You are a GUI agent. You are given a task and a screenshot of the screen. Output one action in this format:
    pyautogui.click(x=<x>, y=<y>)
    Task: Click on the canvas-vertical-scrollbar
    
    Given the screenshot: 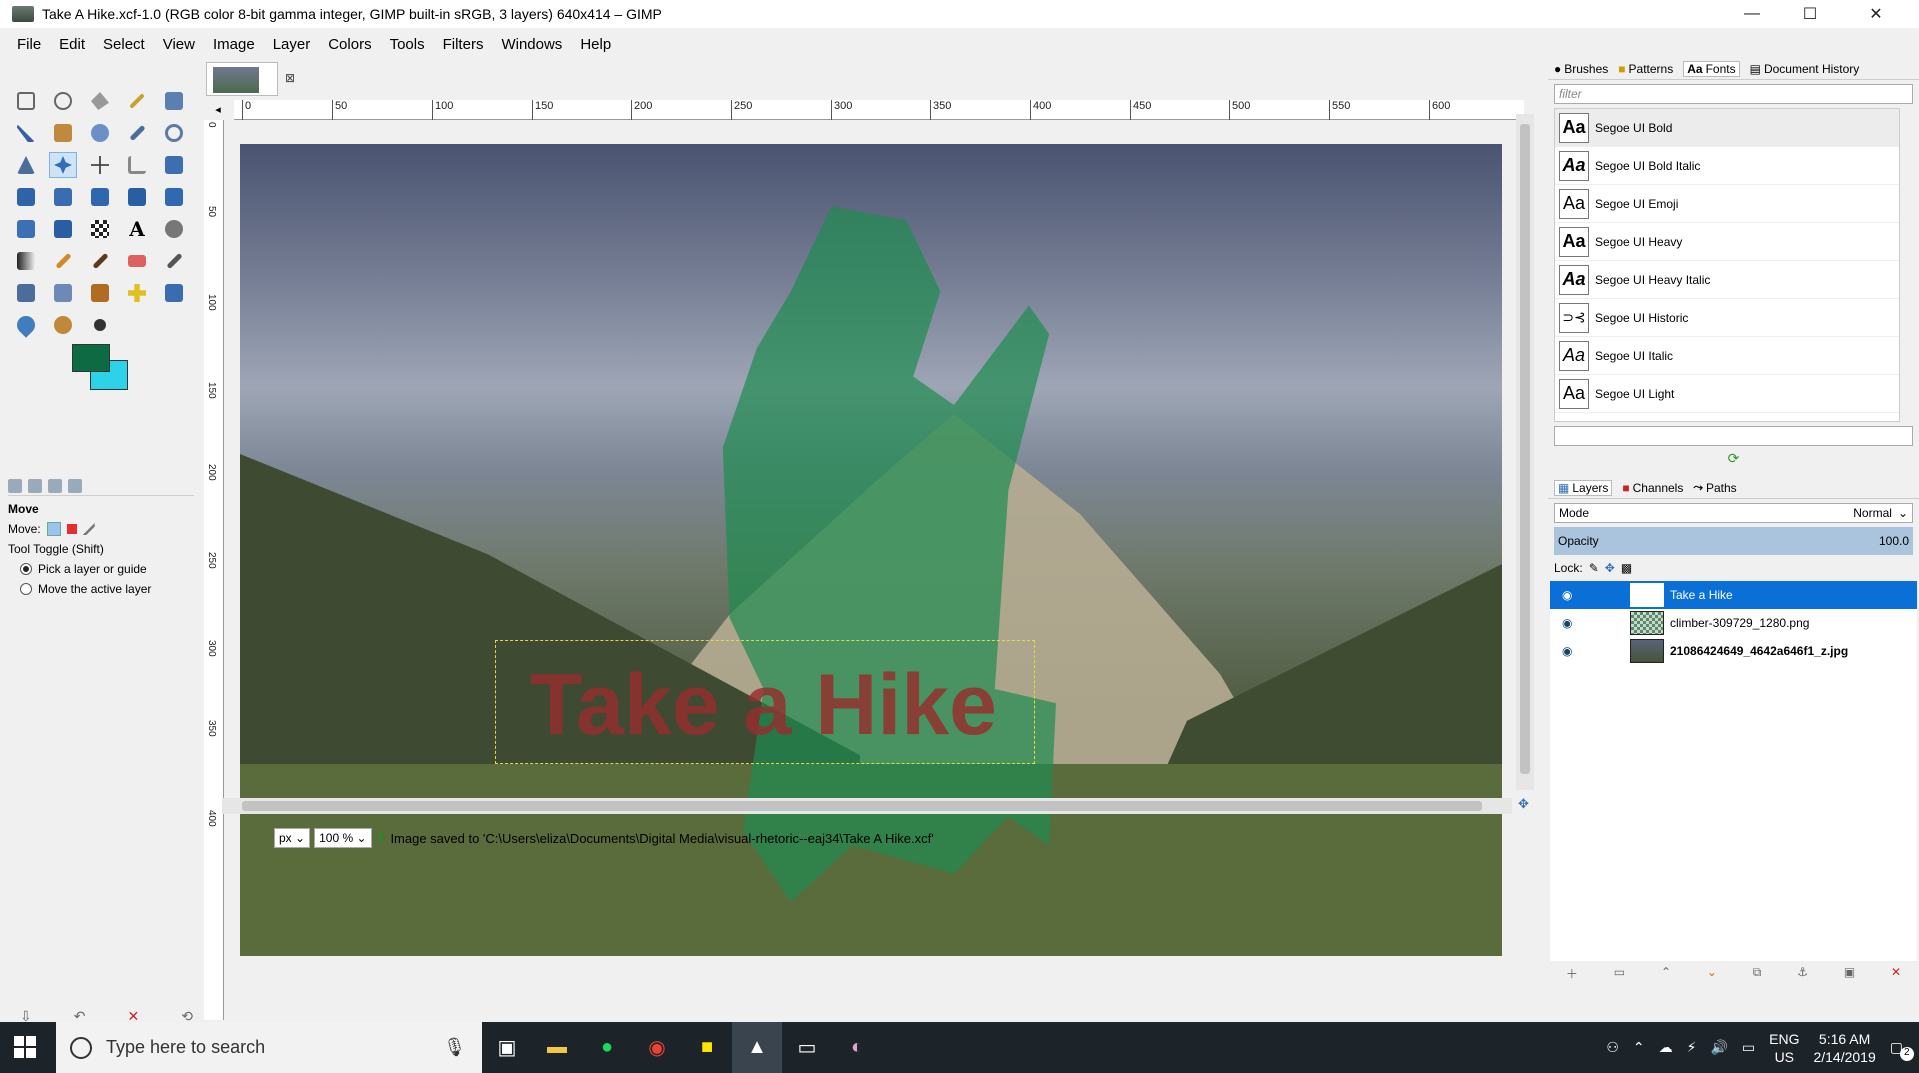 What is the action you would take?
    pyautogui.click(x=1525, y=452)
    